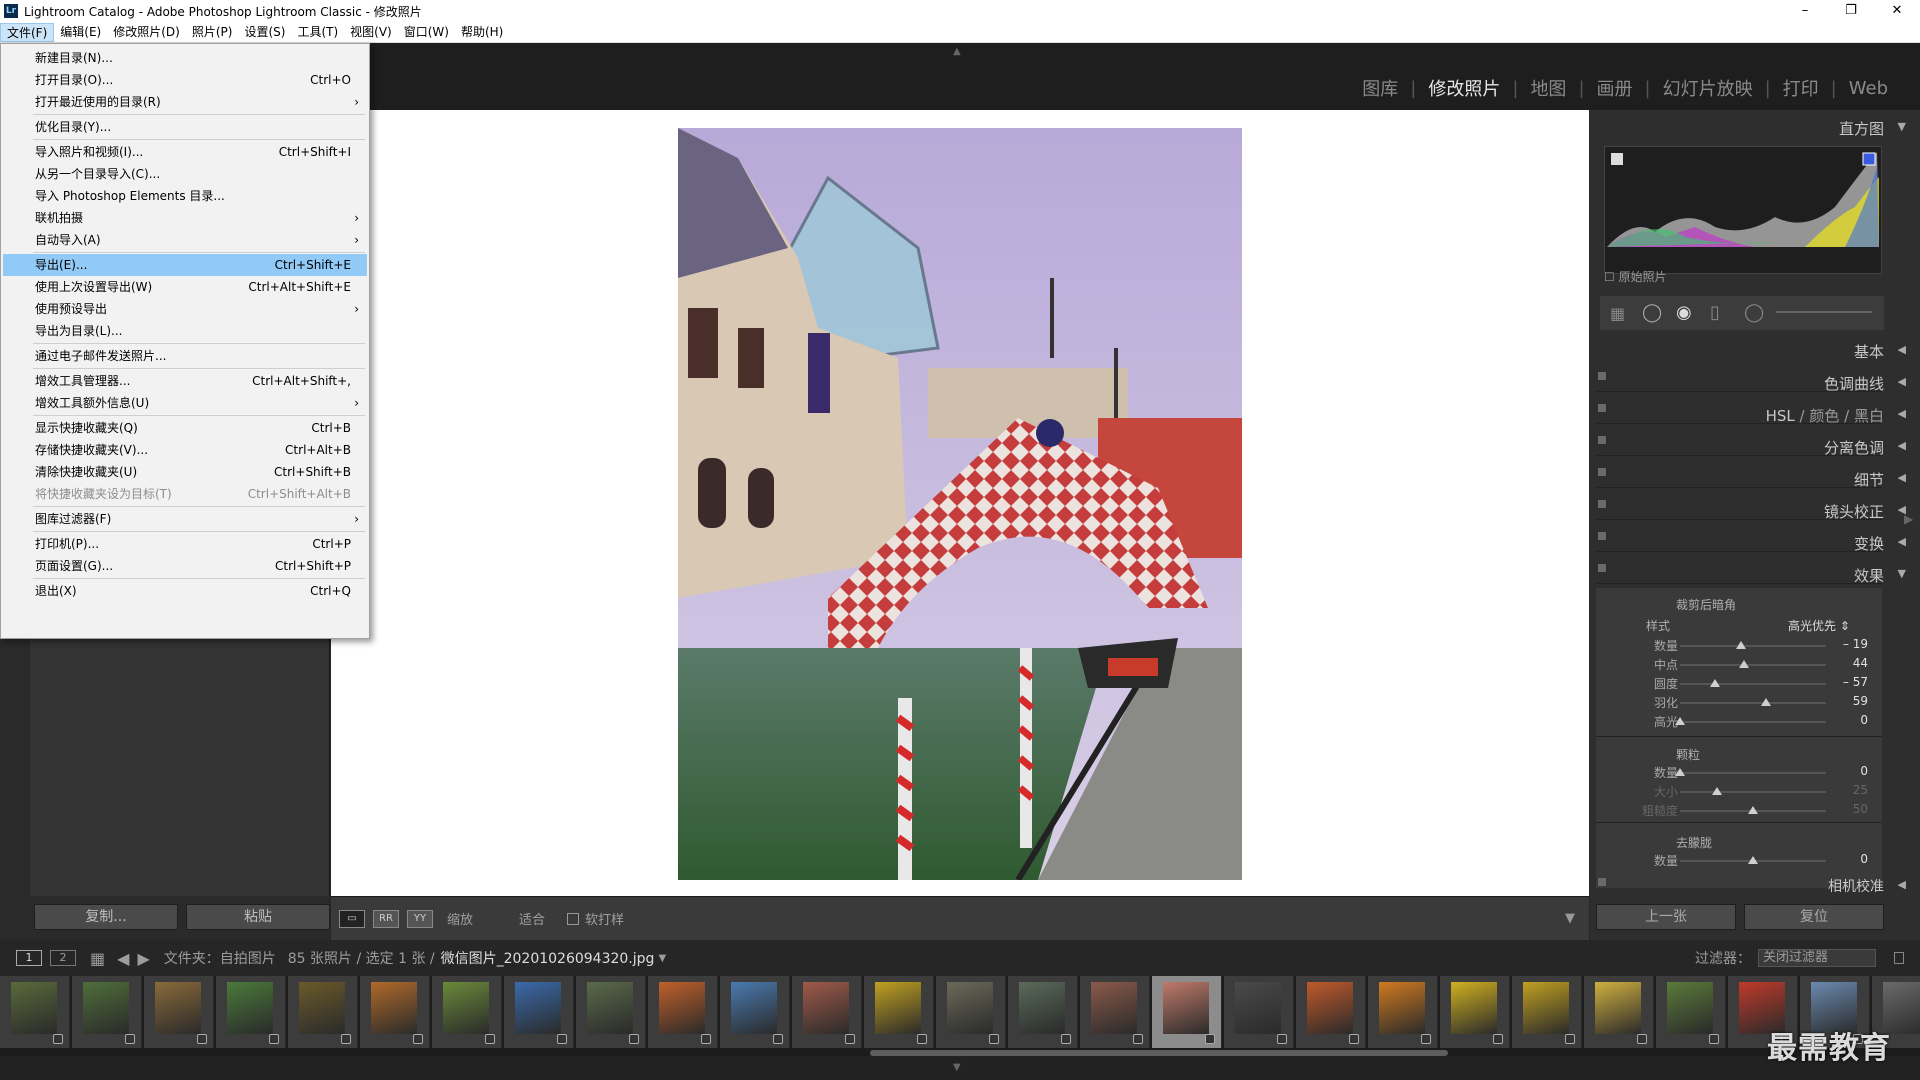 This screenshot has height=1080, width=1920. I want to click on slider-value: 50, so click(1848, 809).